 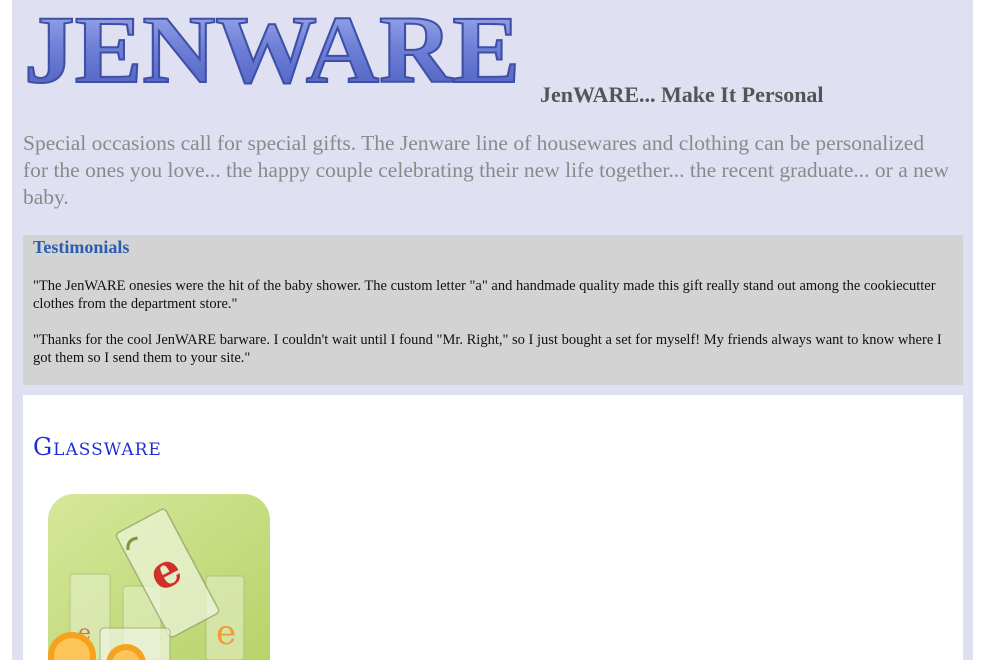 I want to click on glassware-heading: Glassware, so click(x=97, y=447).